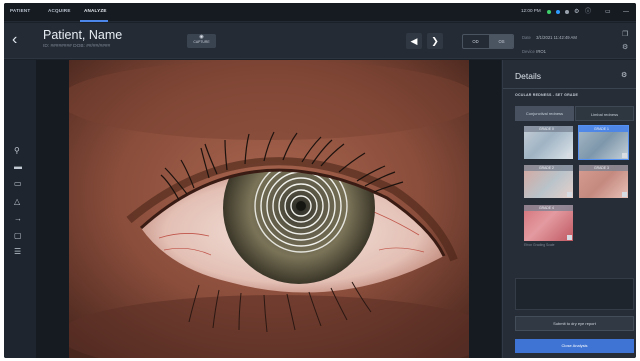 Image resolution: width=640 pixels, height=361 pixels. What do you see at coordinates (546, 168) in the screenshot?
I see `thumb-label: GRADE 2` at bounding box center [546, 168].